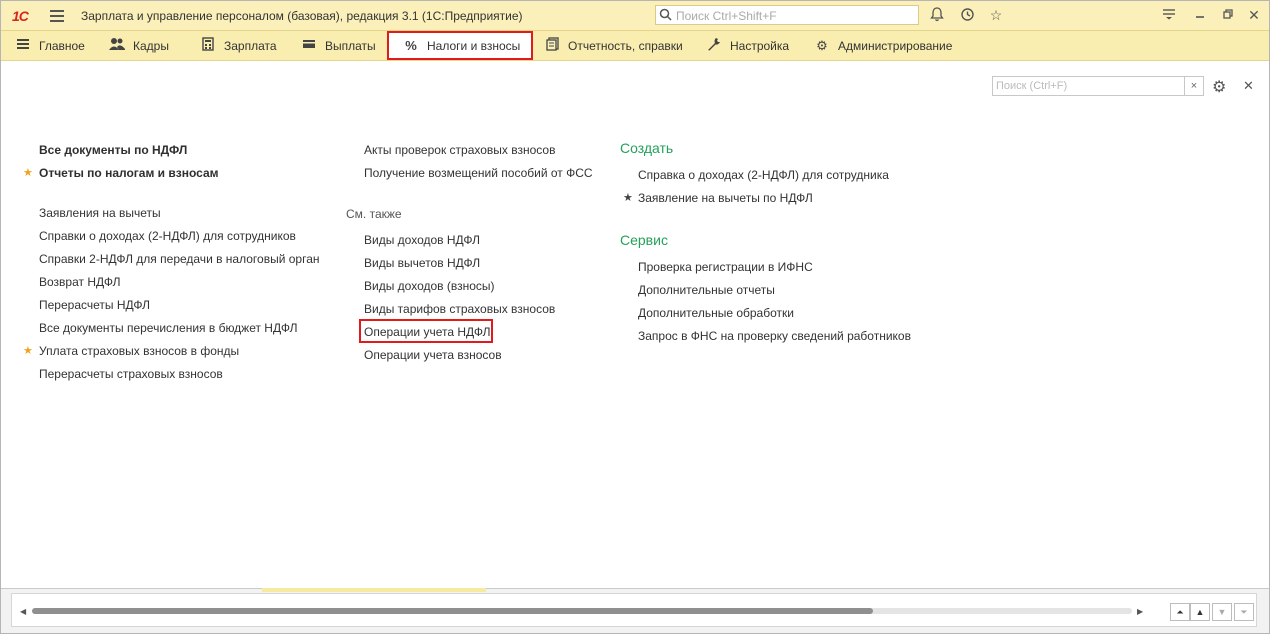 The height and width of the screenshot is (634, 1270). Describe the element at coordinates (429, 286) in the screenshot. I see `link-income-types-contributions: Виды доходов (взносы)` at that location.